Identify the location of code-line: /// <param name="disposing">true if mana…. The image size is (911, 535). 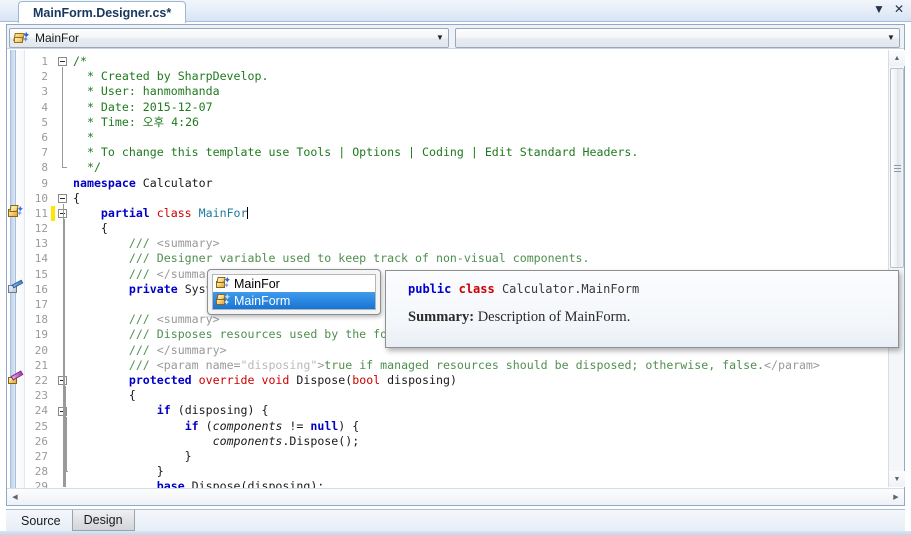
(480, 365).